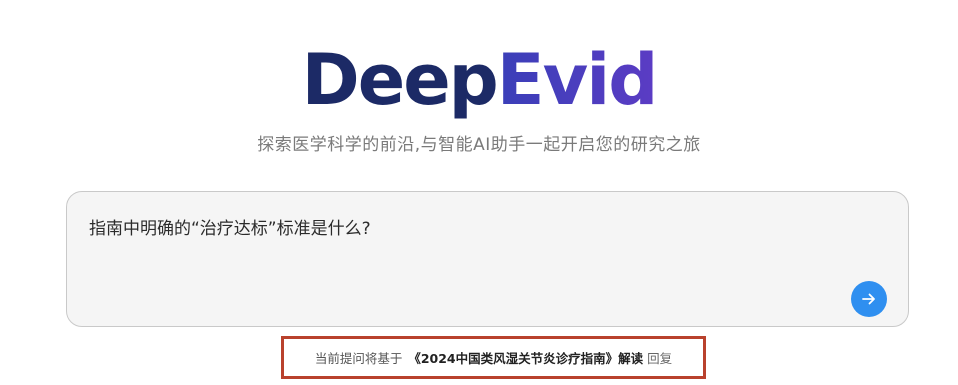 This screenshot has width=958, height=385. I want to click on guideline-notice: 当前提问将基于 《2024中国类风湿关节炎诊疗指南》解读 回复, so click(493, 357).